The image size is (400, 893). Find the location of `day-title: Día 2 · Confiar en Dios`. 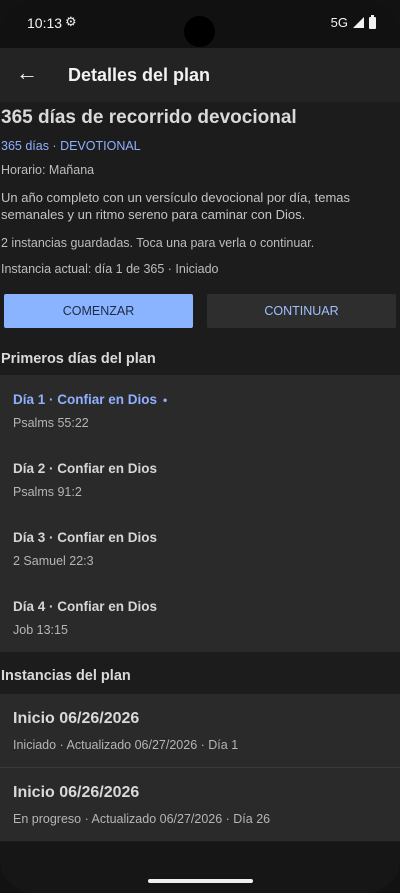

day-title: Día 2 · Confiar en Dios is located at coordinates (85, 468).